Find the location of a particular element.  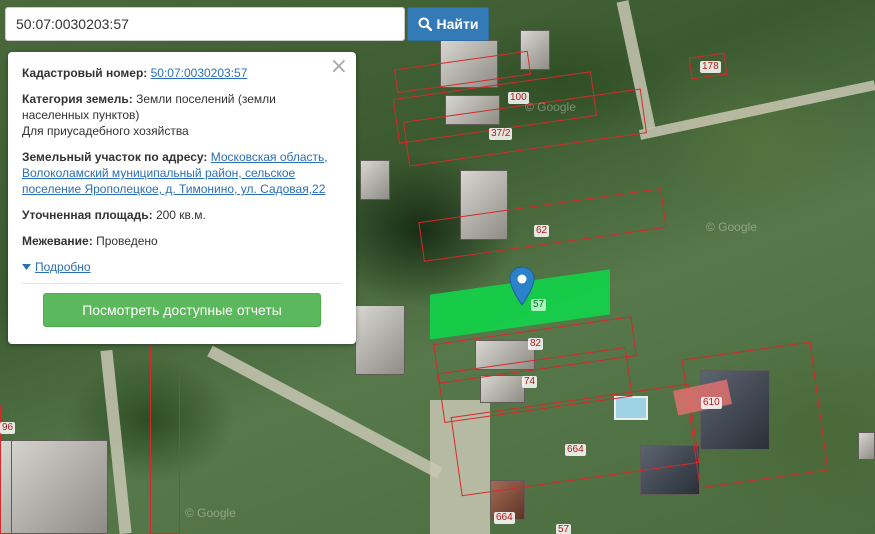

search-icon is located at coordinates (425, 24).